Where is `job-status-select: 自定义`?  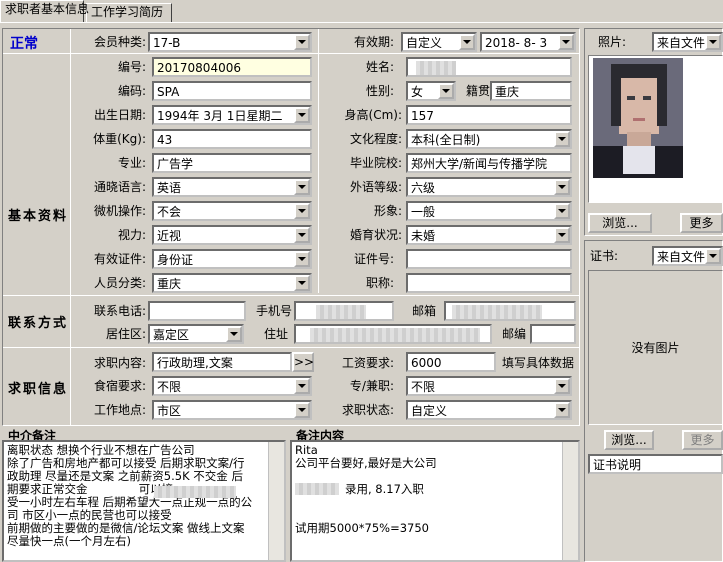 job-status-select: 自定义 is located at coordinates (489, 410).